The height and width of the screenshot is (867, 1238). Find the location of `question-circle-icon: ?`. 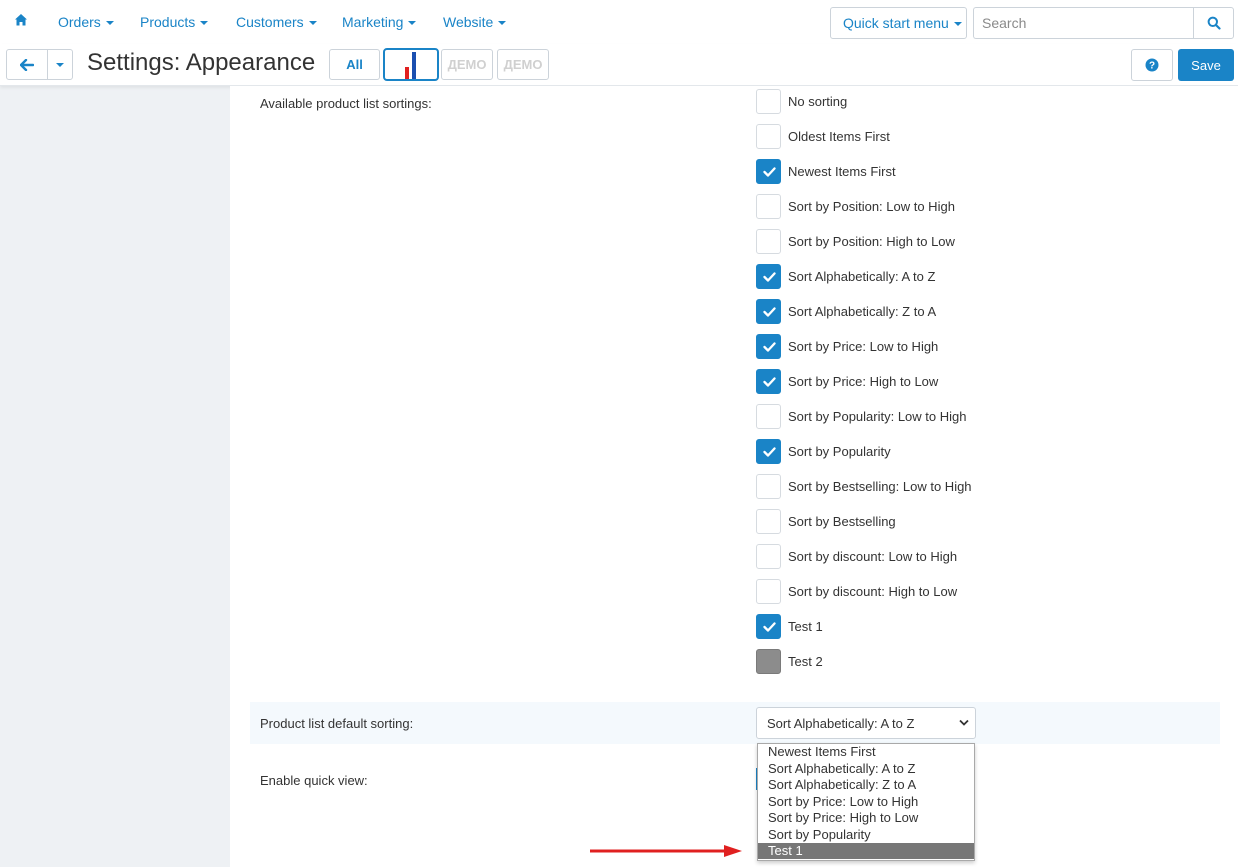

question-circle-icon: ? is located at coordinates (1152, 65).